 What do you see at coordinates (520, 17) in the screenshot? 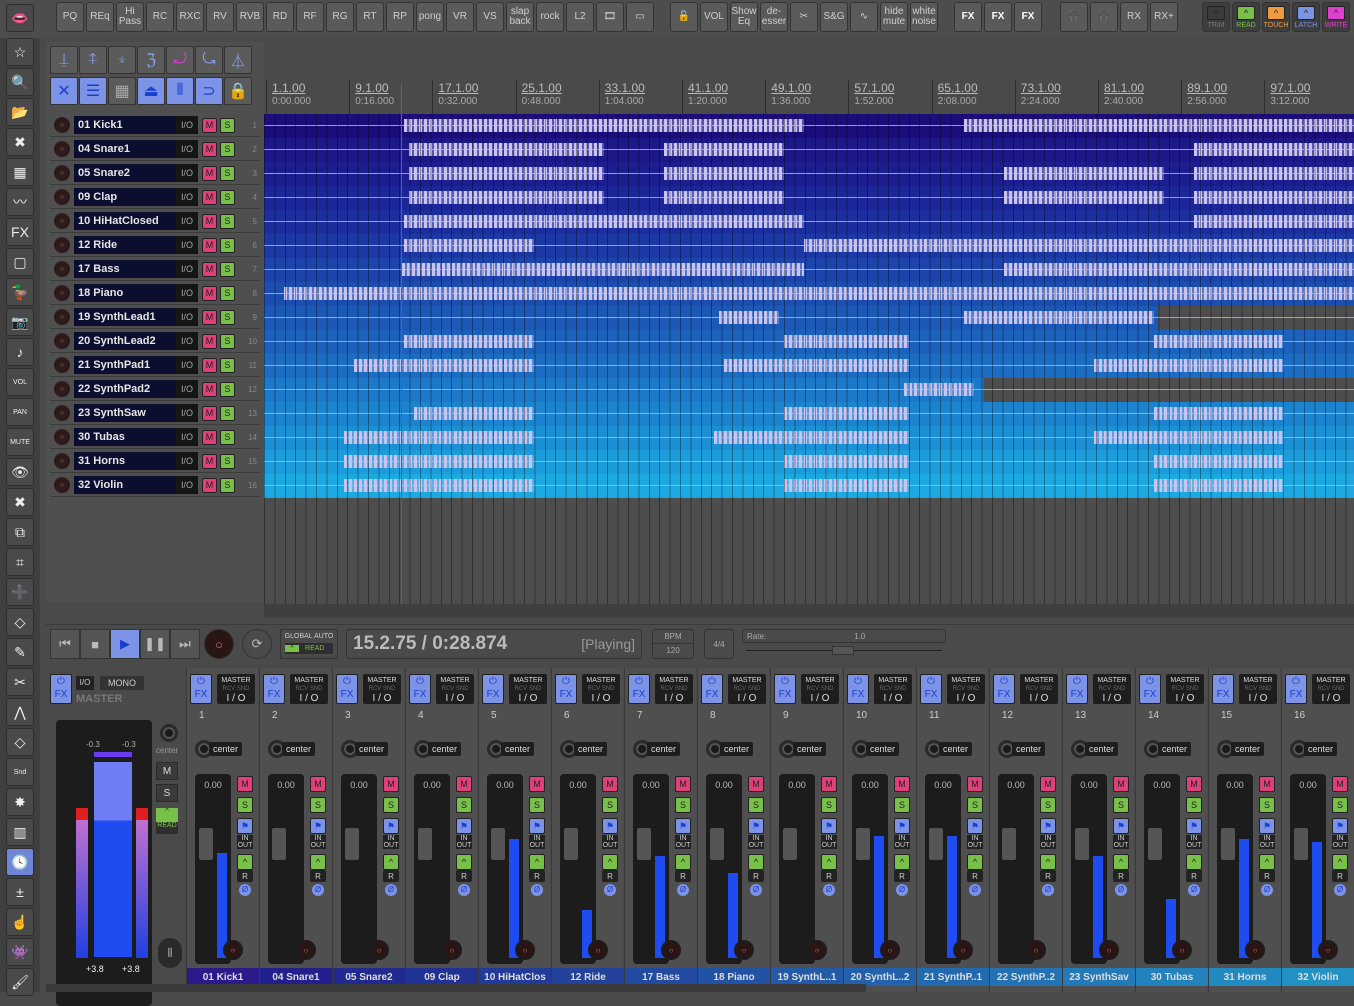
I see `fx-preset-button: slap back` at bounding box center [520, 17].